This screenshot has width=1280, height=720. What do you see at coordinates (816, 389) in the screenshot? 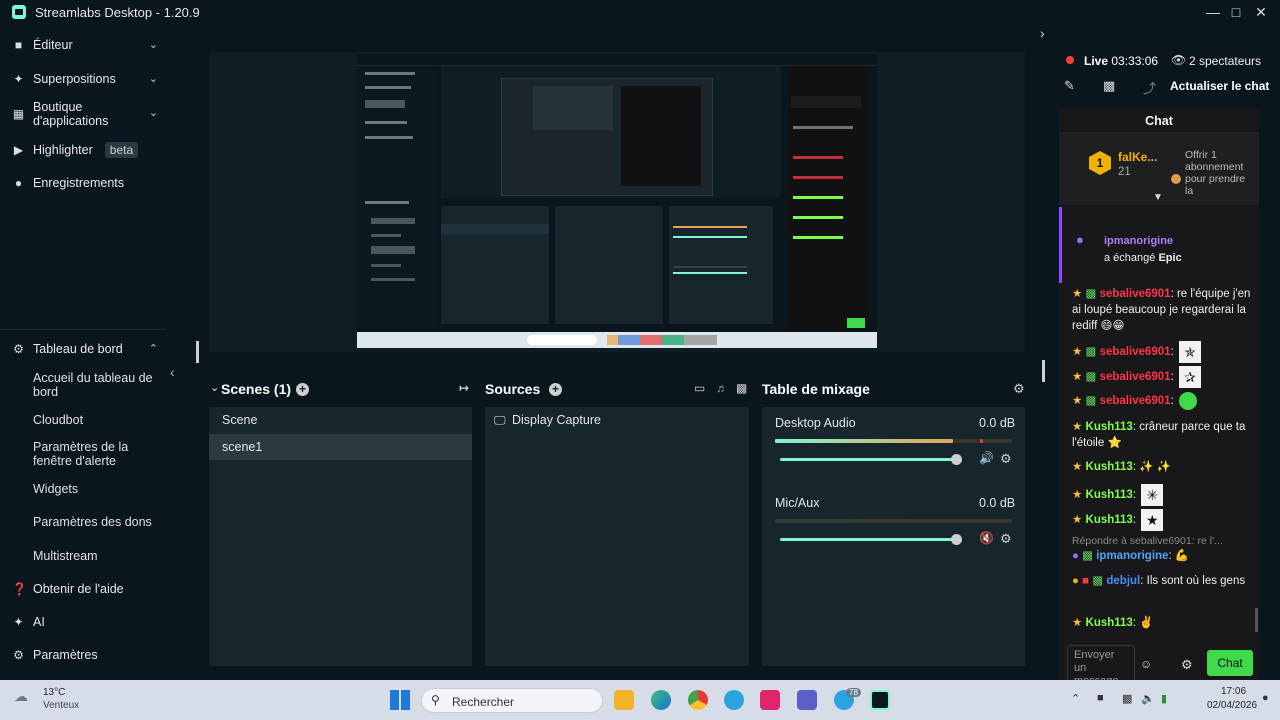
I see `mixer-title: Table de mixage` at bounding box center [816, 389].